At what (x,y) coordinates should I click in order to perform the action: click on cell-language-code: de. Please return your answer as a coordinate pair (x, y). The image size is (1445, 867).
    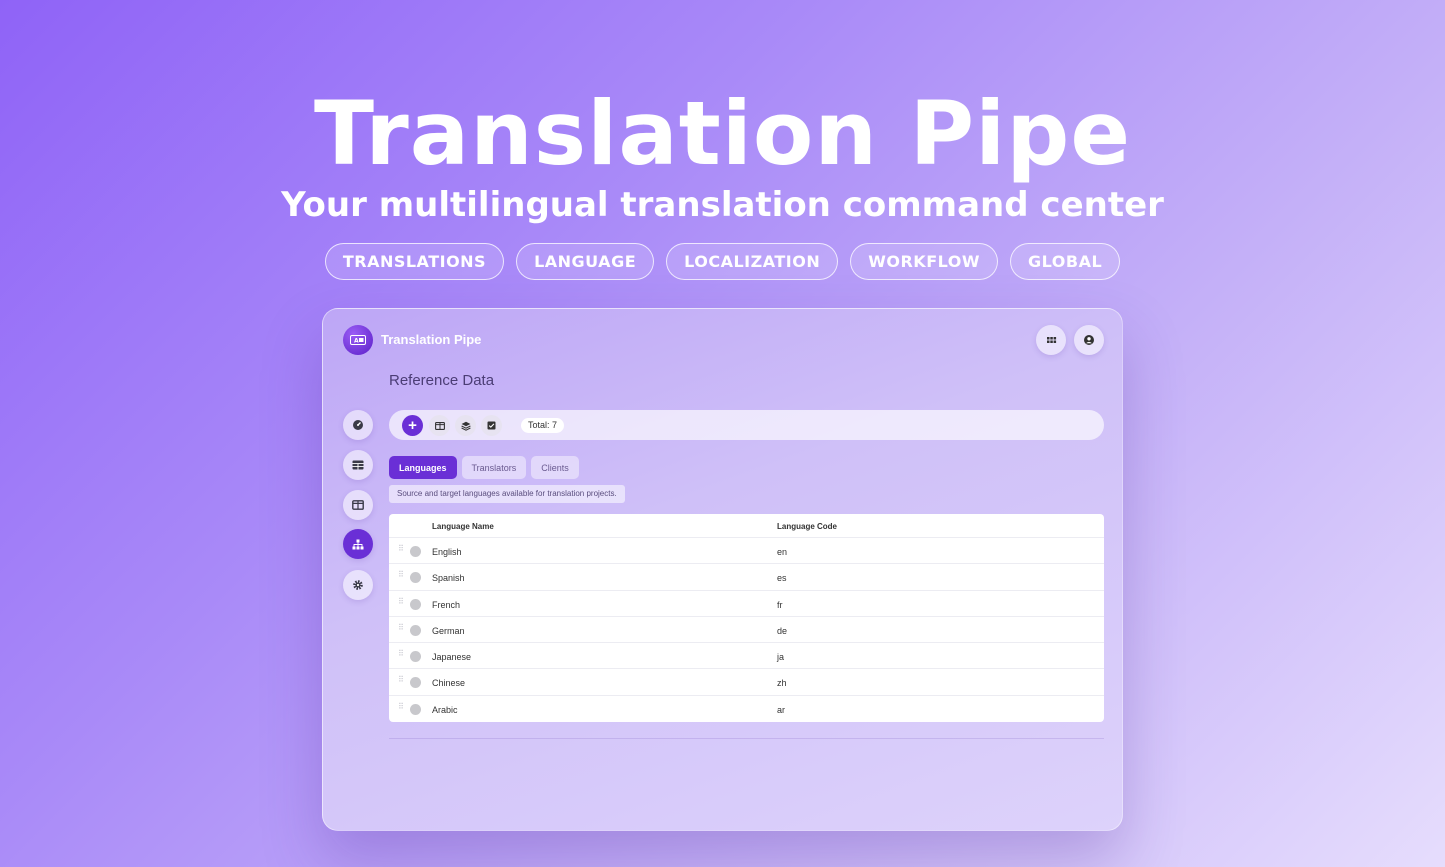
    Looking at the image, I should click on (782, 630).